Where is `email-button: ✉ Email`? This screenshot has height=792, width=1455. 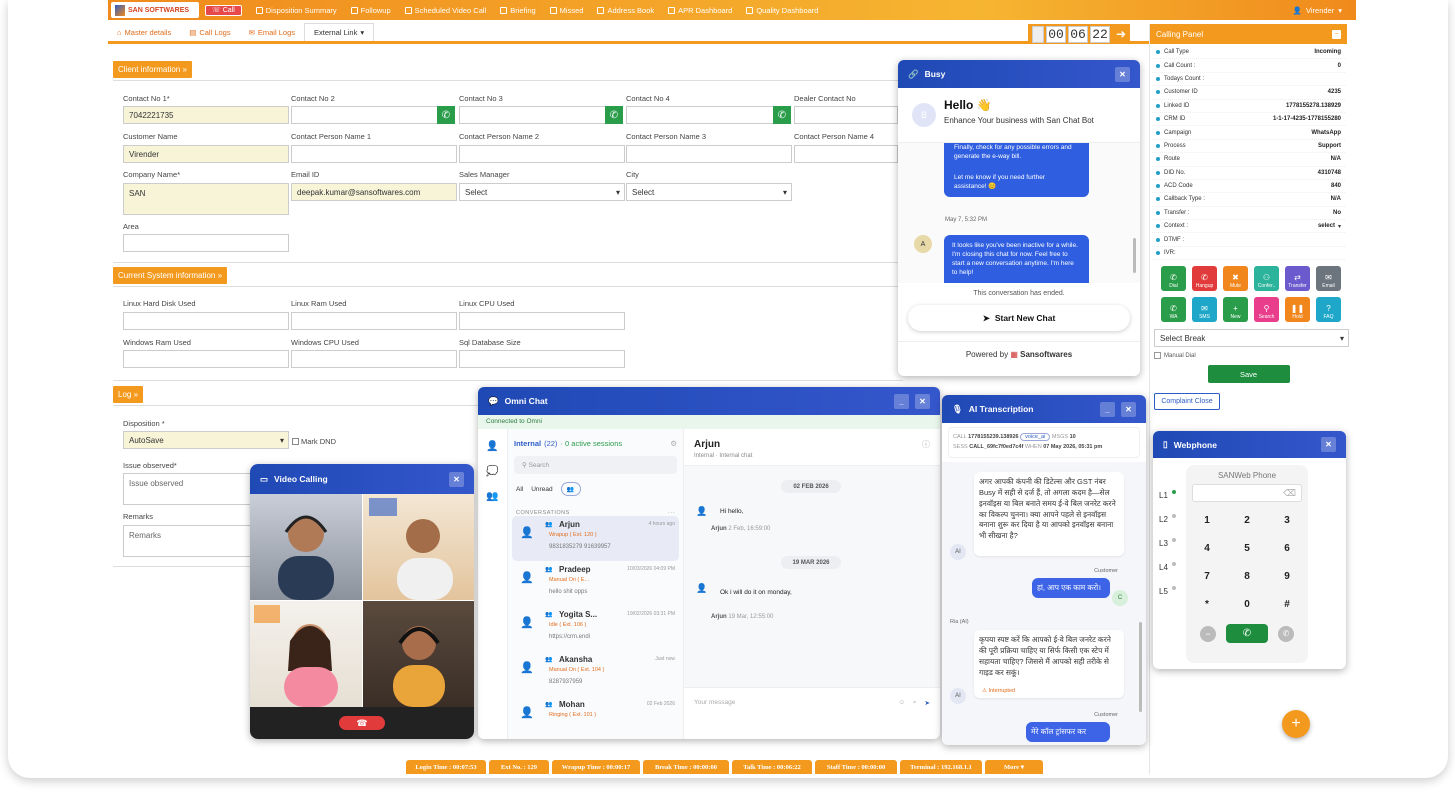 email-button: ✉ Email is located at coordinates (1328, 279).